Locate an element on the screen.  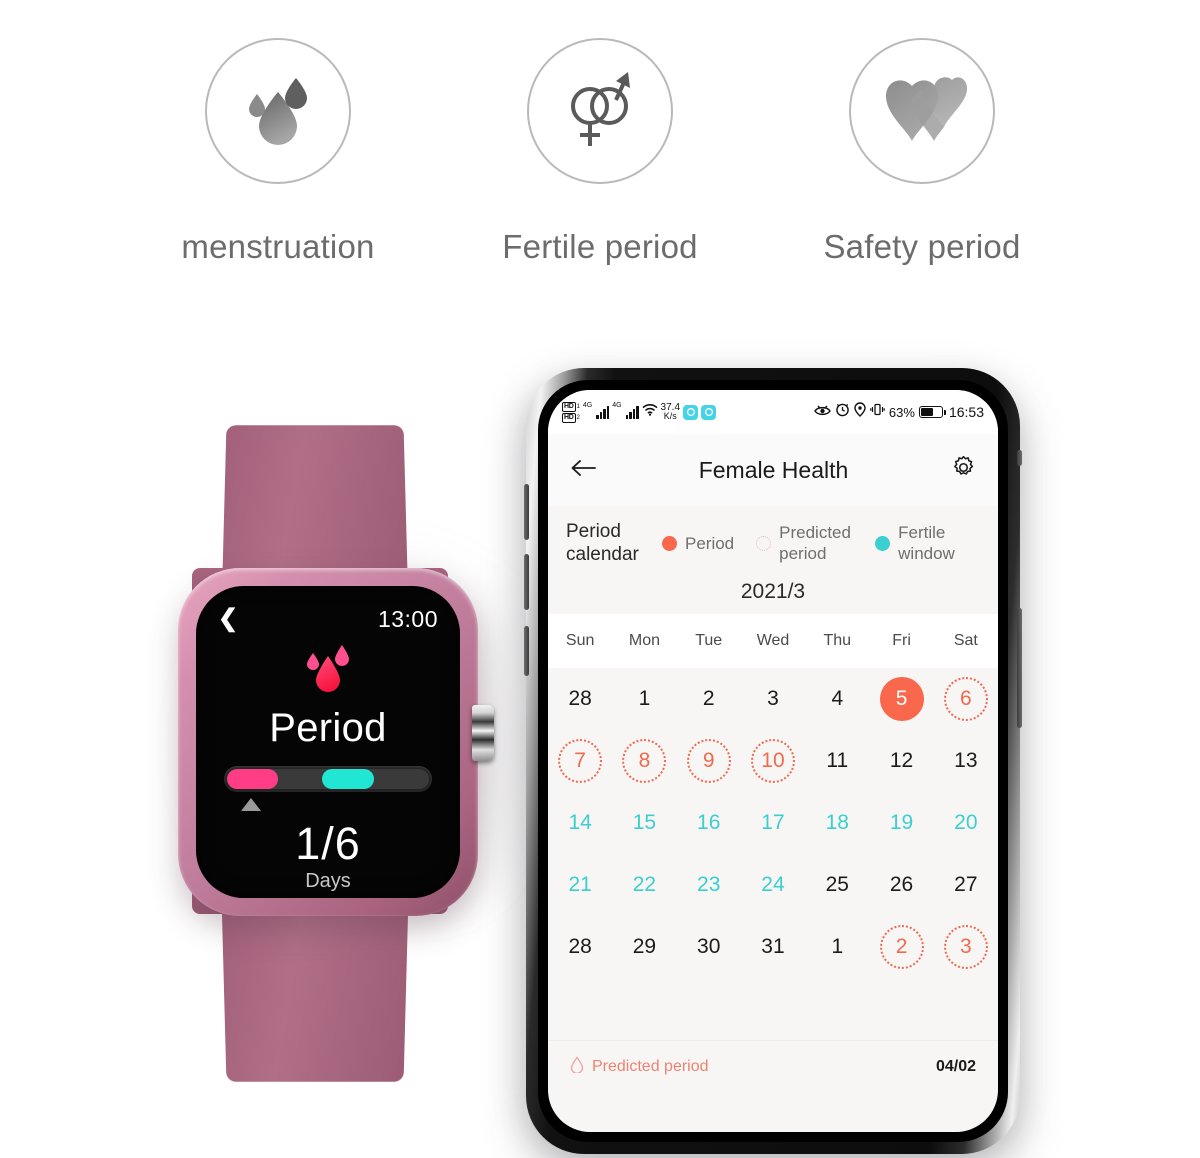
legend-label: Predicted period is located at coordinates (815, 543).